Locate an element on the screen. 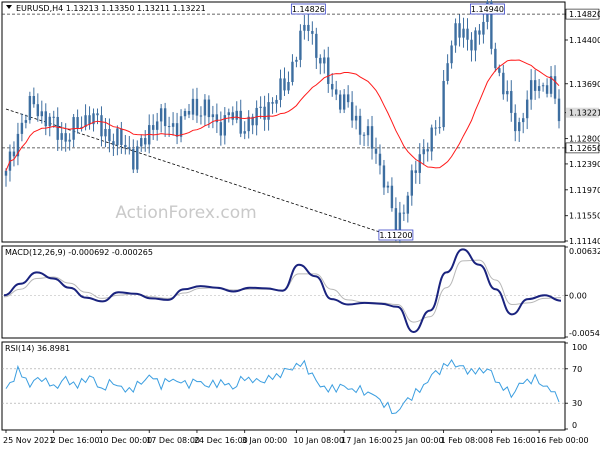 The height and width of the screenshot is (450, 600). x-tick-label: 16 Feb 00:00 is located at coordinates (562, 440).